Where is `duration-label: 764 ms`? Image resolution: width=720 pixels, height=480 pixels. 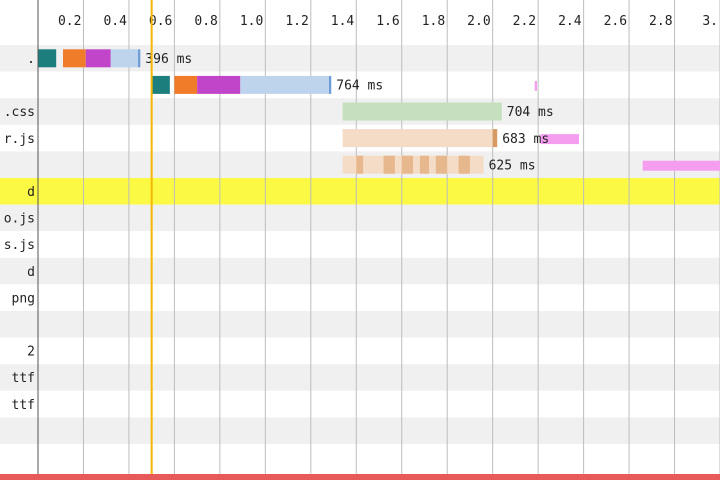 duration-label: 764 ms is located at coordinates (359, 86).